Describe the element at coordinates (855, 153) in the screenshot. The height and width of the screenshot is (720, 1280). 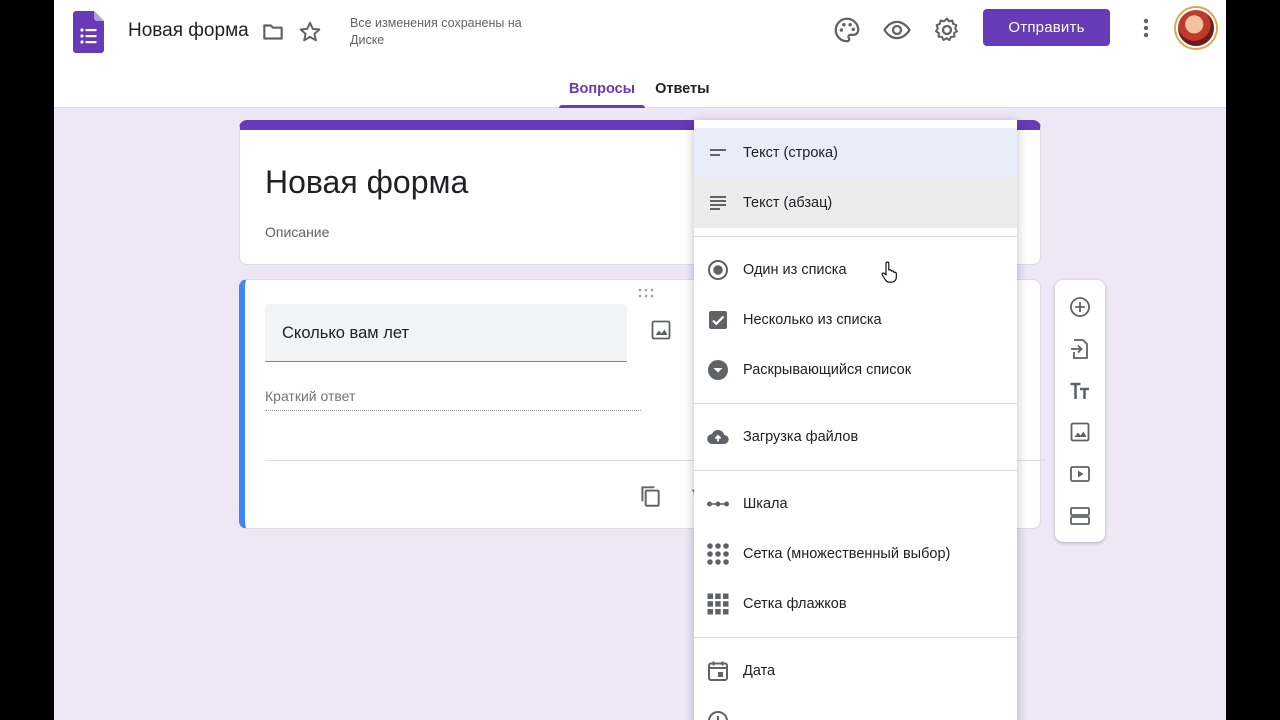
I see `menu-item-short-text: Текст (строка)` at that location.